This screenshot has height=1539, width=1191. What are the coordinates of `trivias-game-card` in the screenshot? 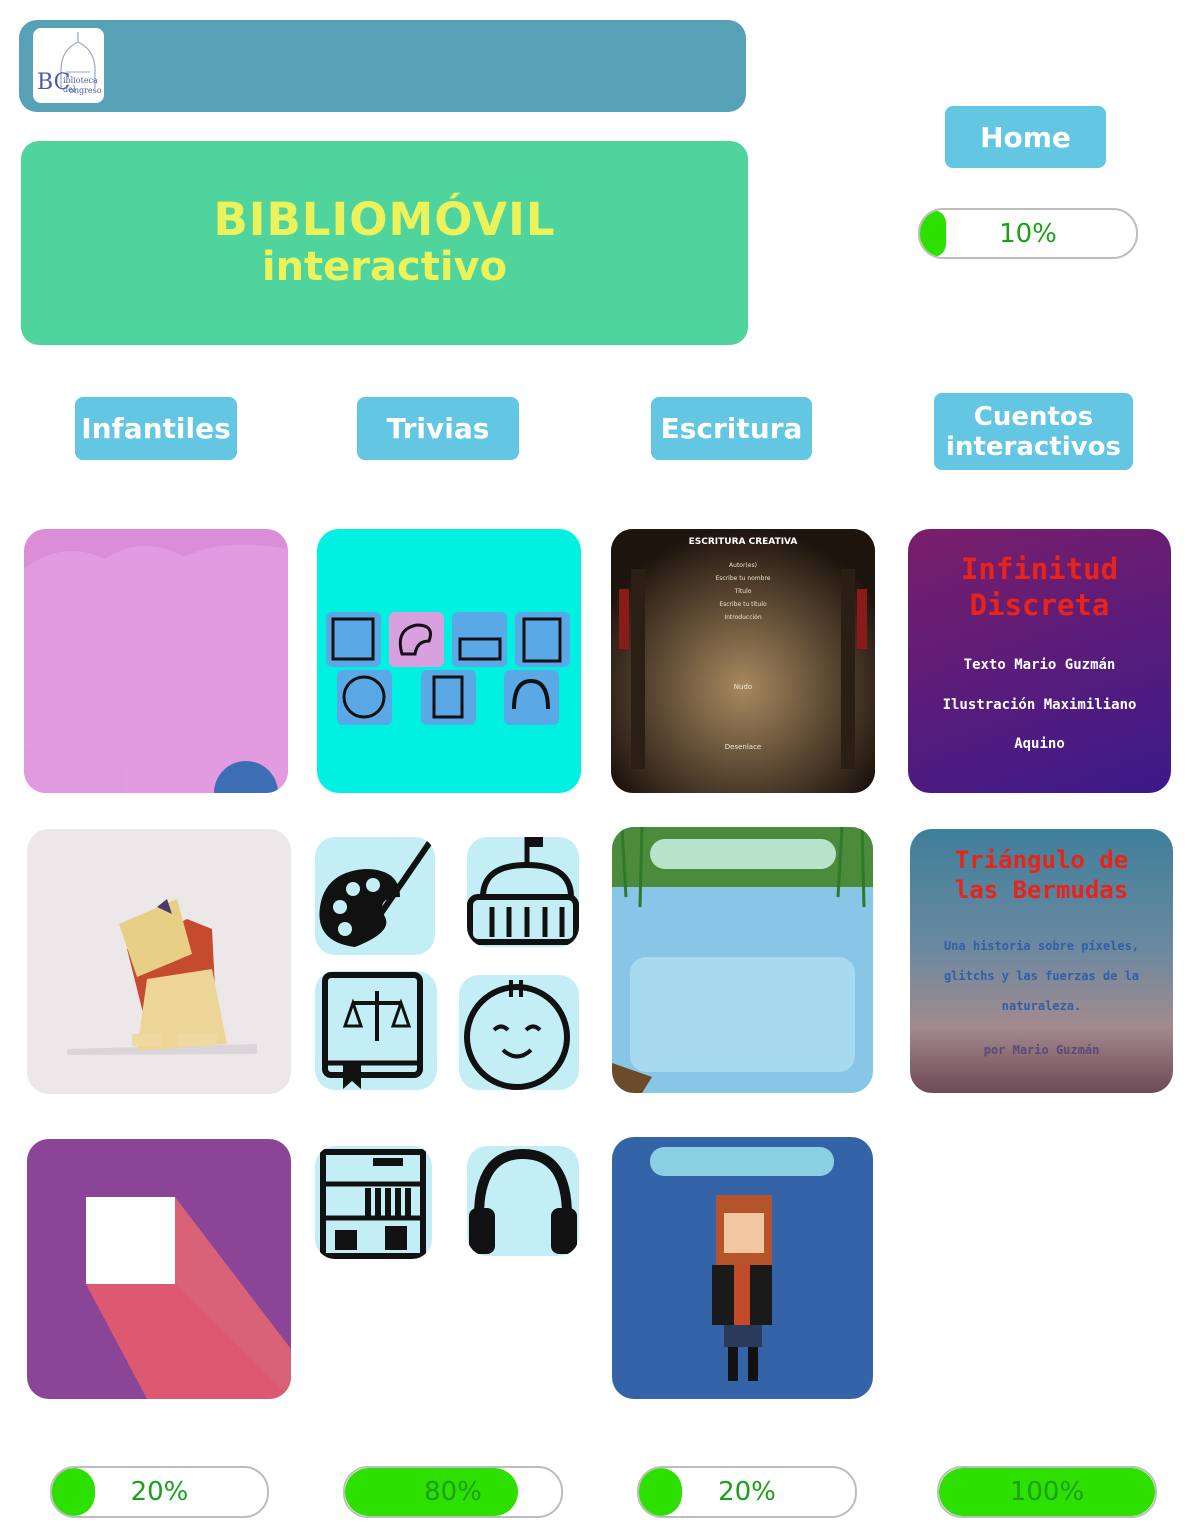 It's located at (449, 661).